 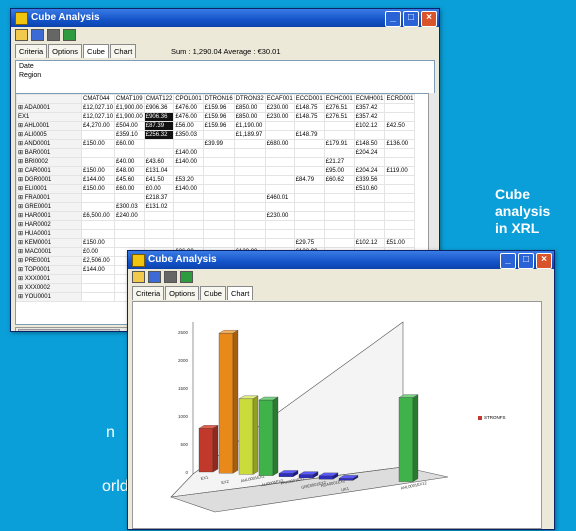 I want to click on row-header: ⊞ YOU0001, so click(x=49, y=297).